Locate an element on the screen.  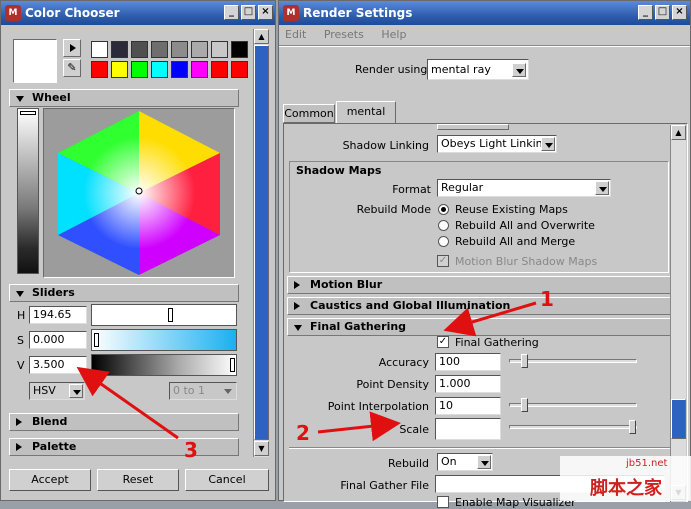
watermark-brand: 脚本之家 is located at coordinates (626, 488).